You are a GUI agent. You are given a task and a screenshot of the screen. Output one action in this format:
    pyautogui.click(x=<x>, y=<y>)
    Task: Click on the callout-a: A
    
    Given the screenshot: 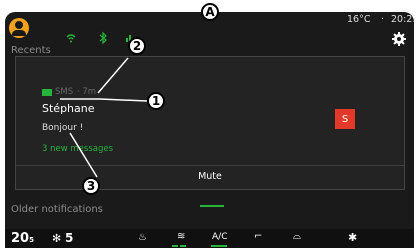 What is the action you would take?
    pyautogui.click(x=210, y=12)
    